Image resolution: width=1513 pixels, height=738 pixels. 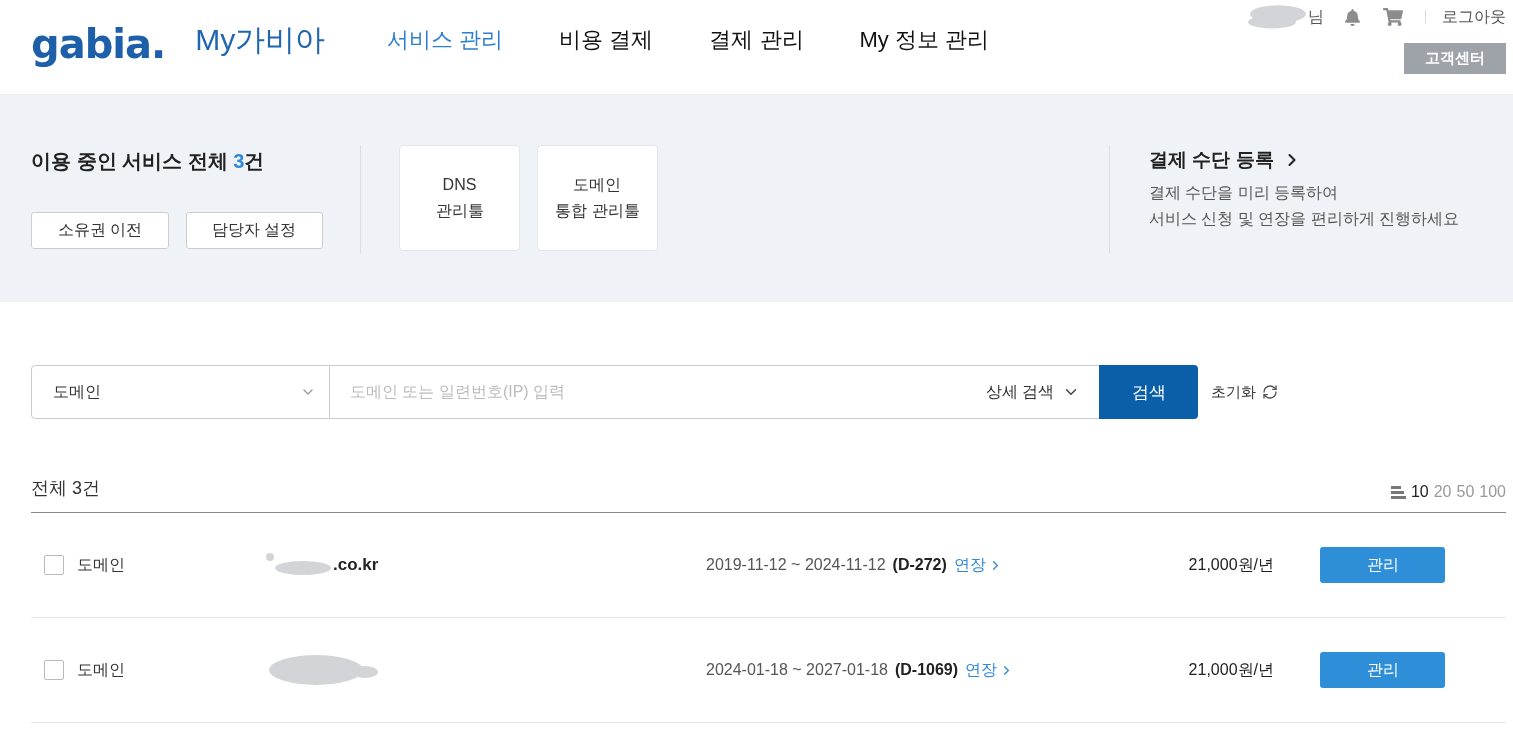 What do you see at coordinates (1419, 492) in the screenshot?
I see `page-size-option: 10` at bounding box center [1419, 492].